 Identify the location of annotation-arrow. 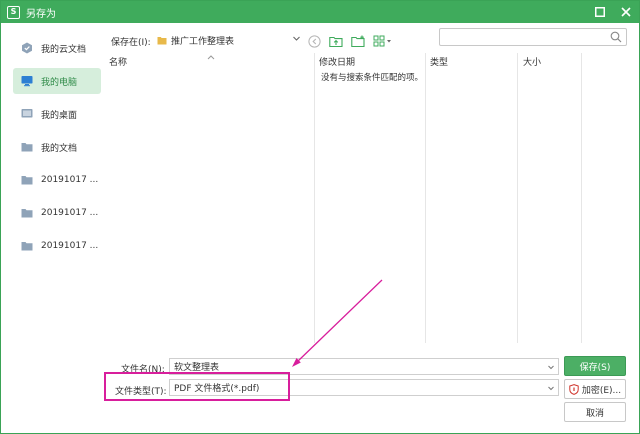
(337, 323).